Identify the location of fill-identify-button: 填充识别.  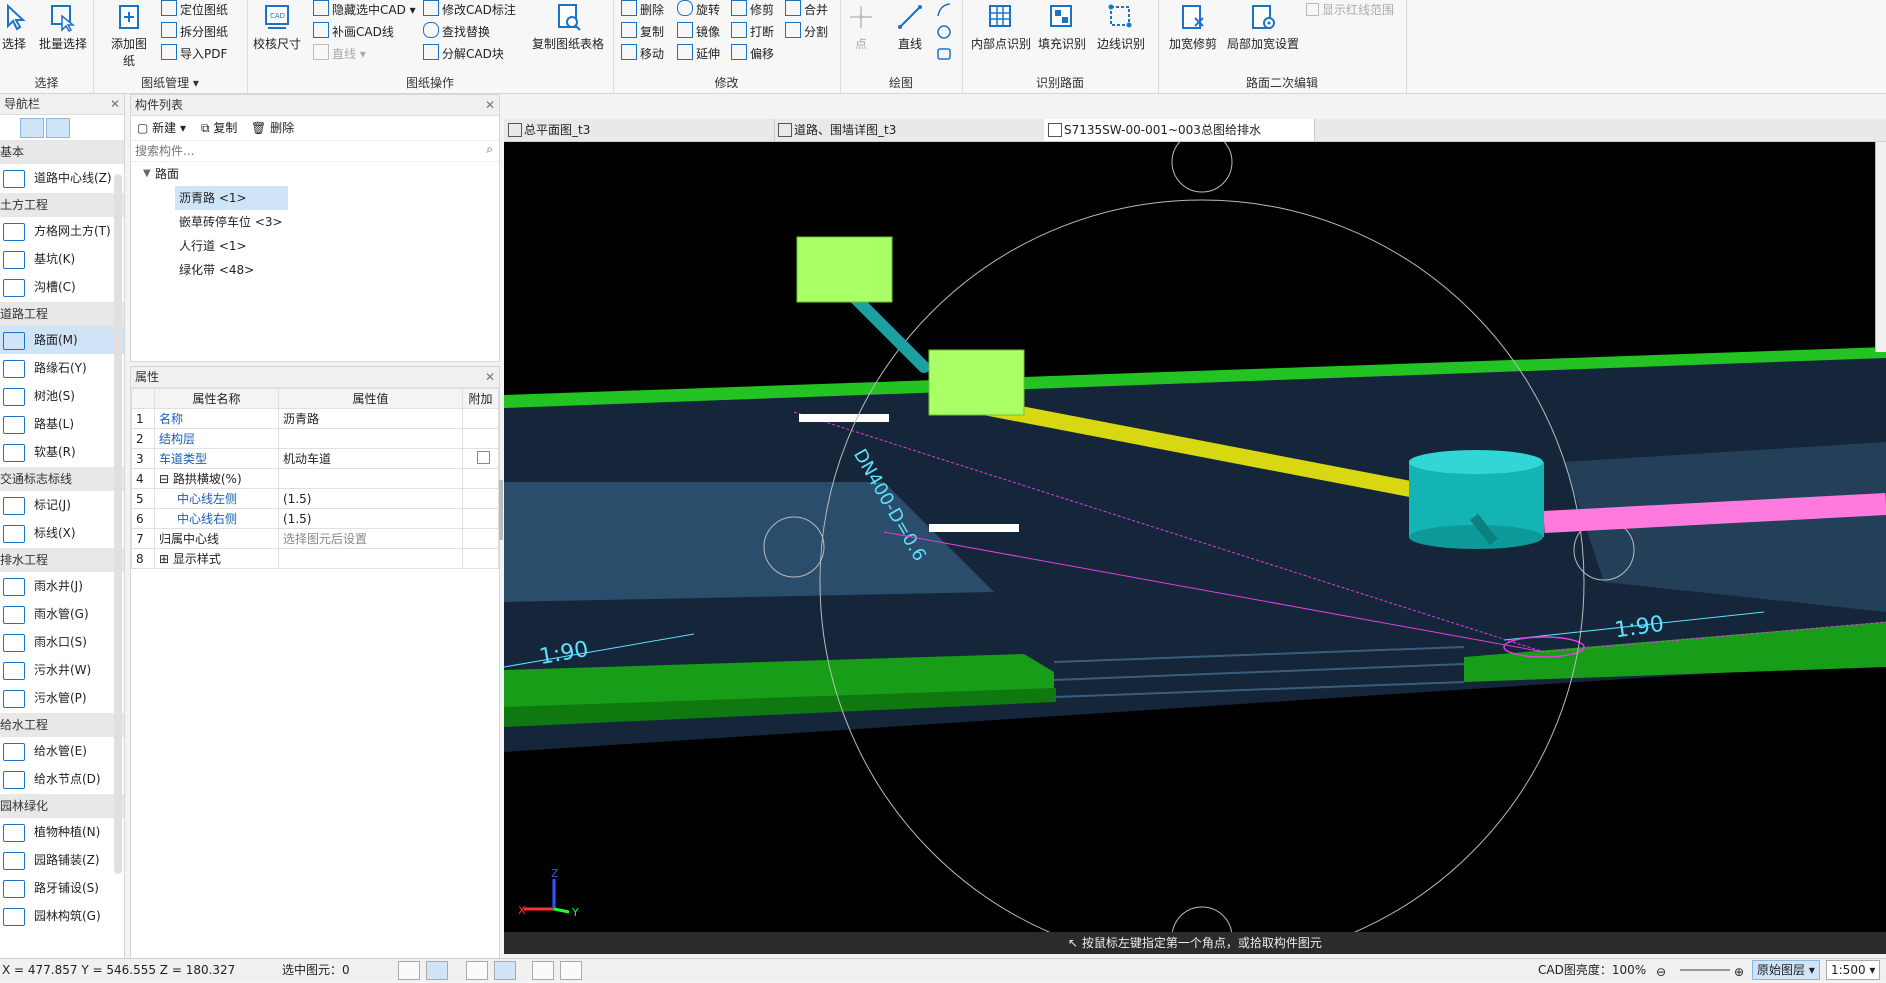
(1062, 27).